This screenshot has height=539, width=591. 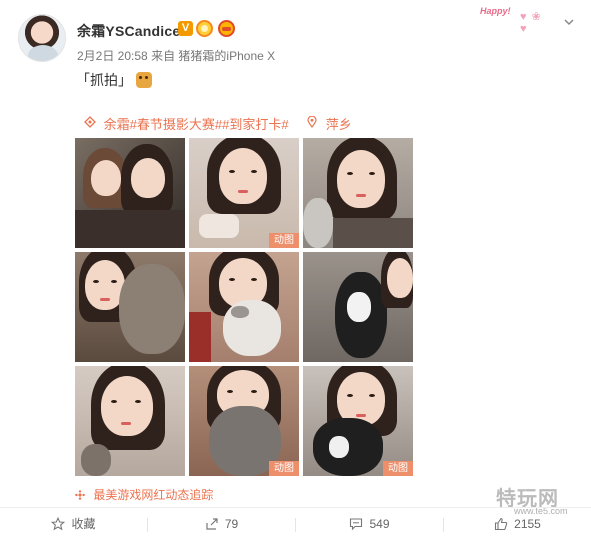 I want to click on username: 余霜YSCandice, so click(x=128, y=31).